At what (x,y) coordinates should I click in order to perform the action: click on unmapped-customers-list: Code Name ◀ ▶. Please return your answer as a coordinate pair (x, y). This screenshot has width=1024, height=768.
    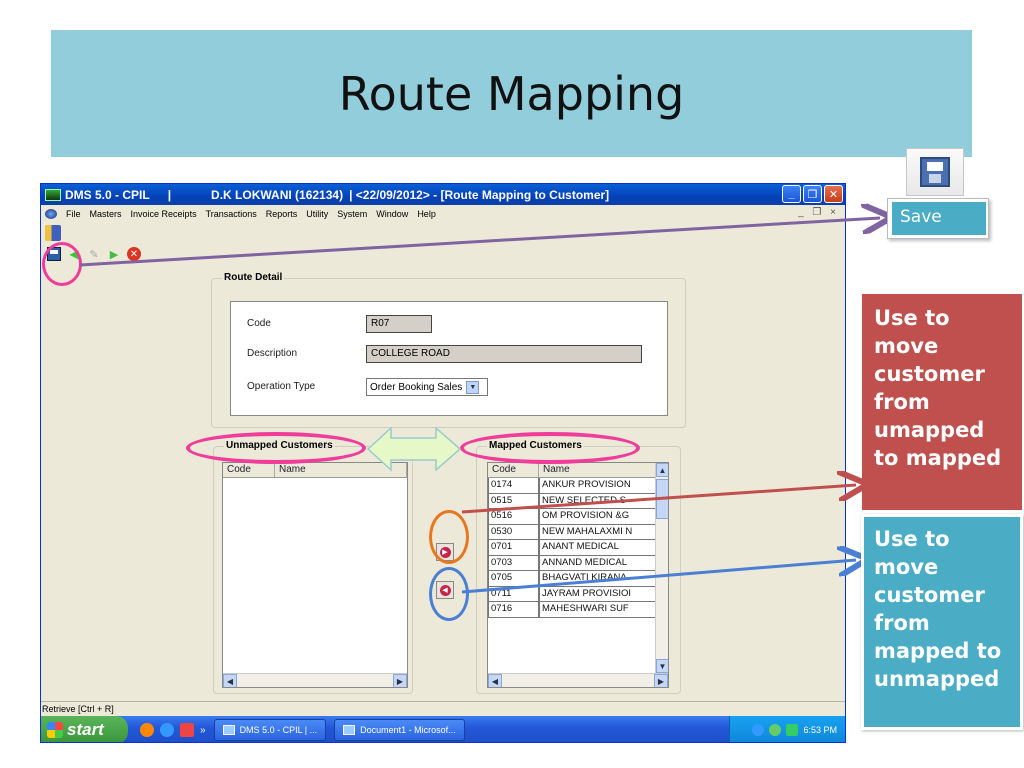
    Looking at the image, I should click on (315, 575).